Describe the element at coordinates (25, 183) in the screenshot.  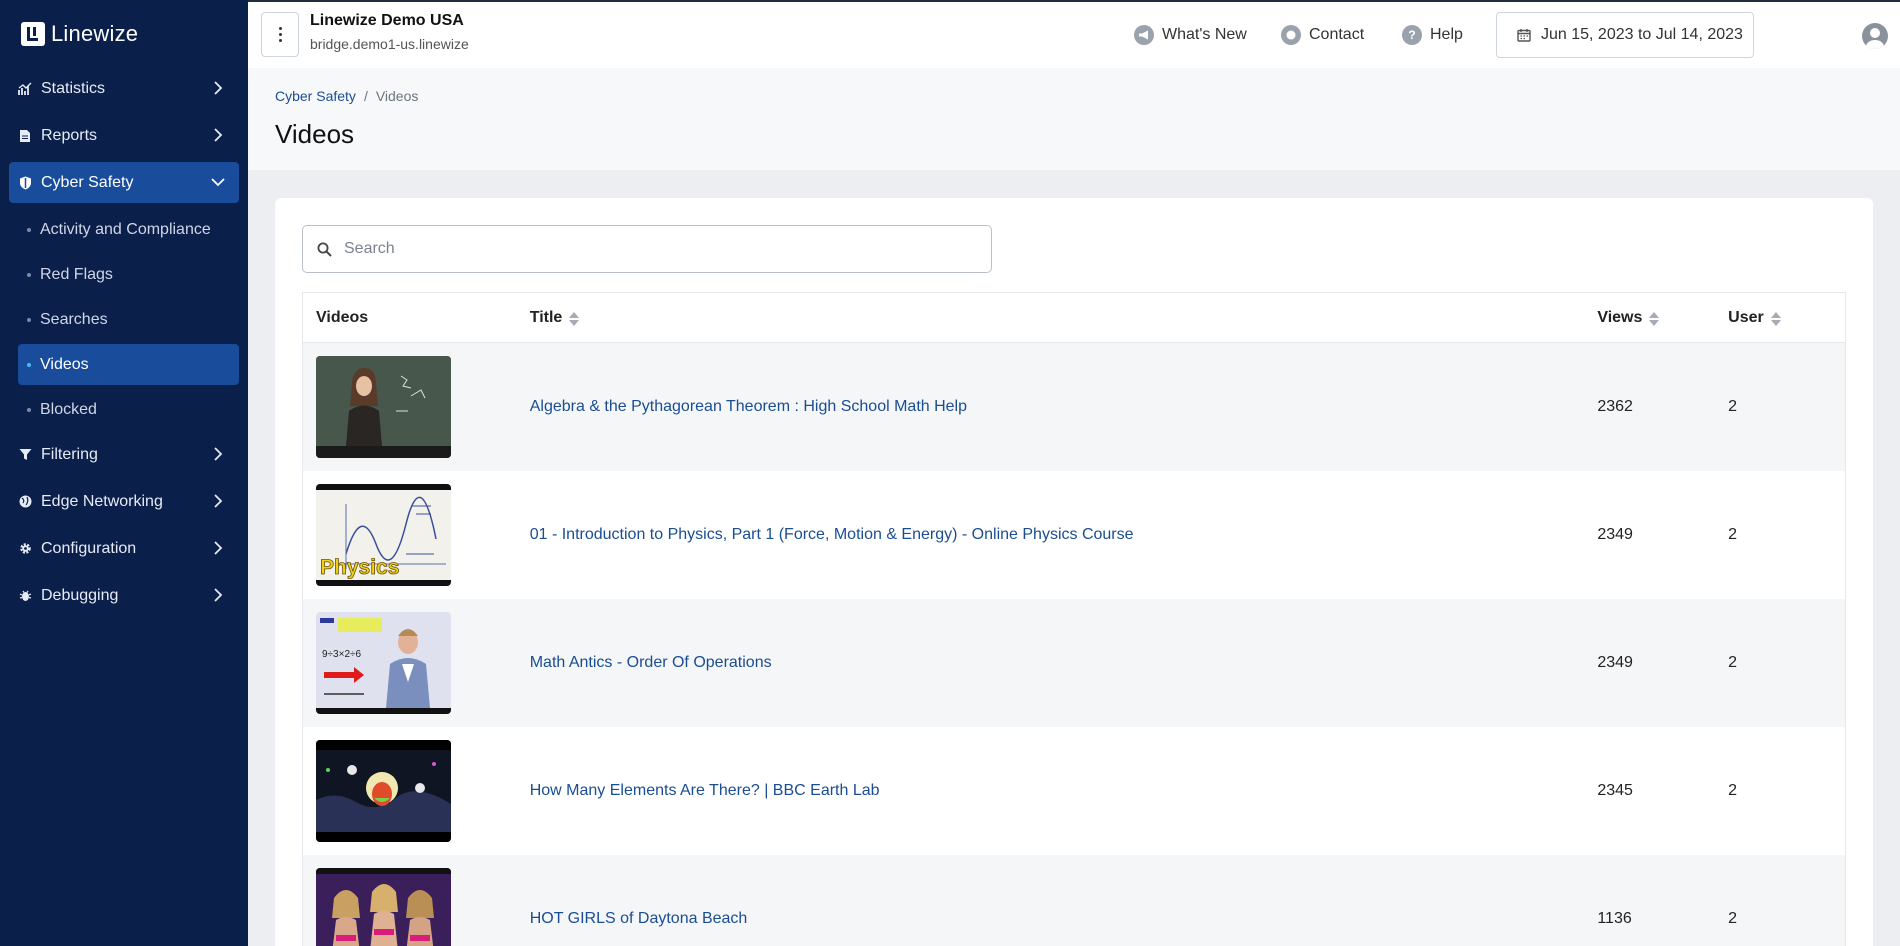
I see `shield-icon` at that location.